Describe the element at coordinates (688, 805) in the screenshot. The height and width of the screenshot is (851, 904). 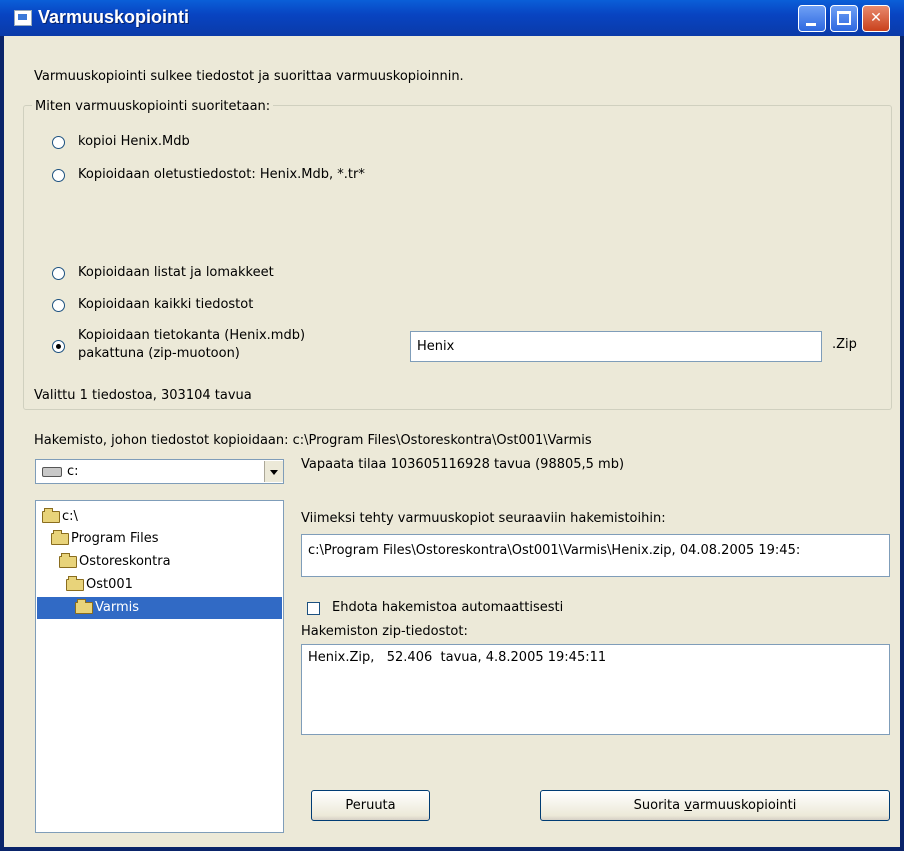
I see `run-backup-accelerator: v` at that location.